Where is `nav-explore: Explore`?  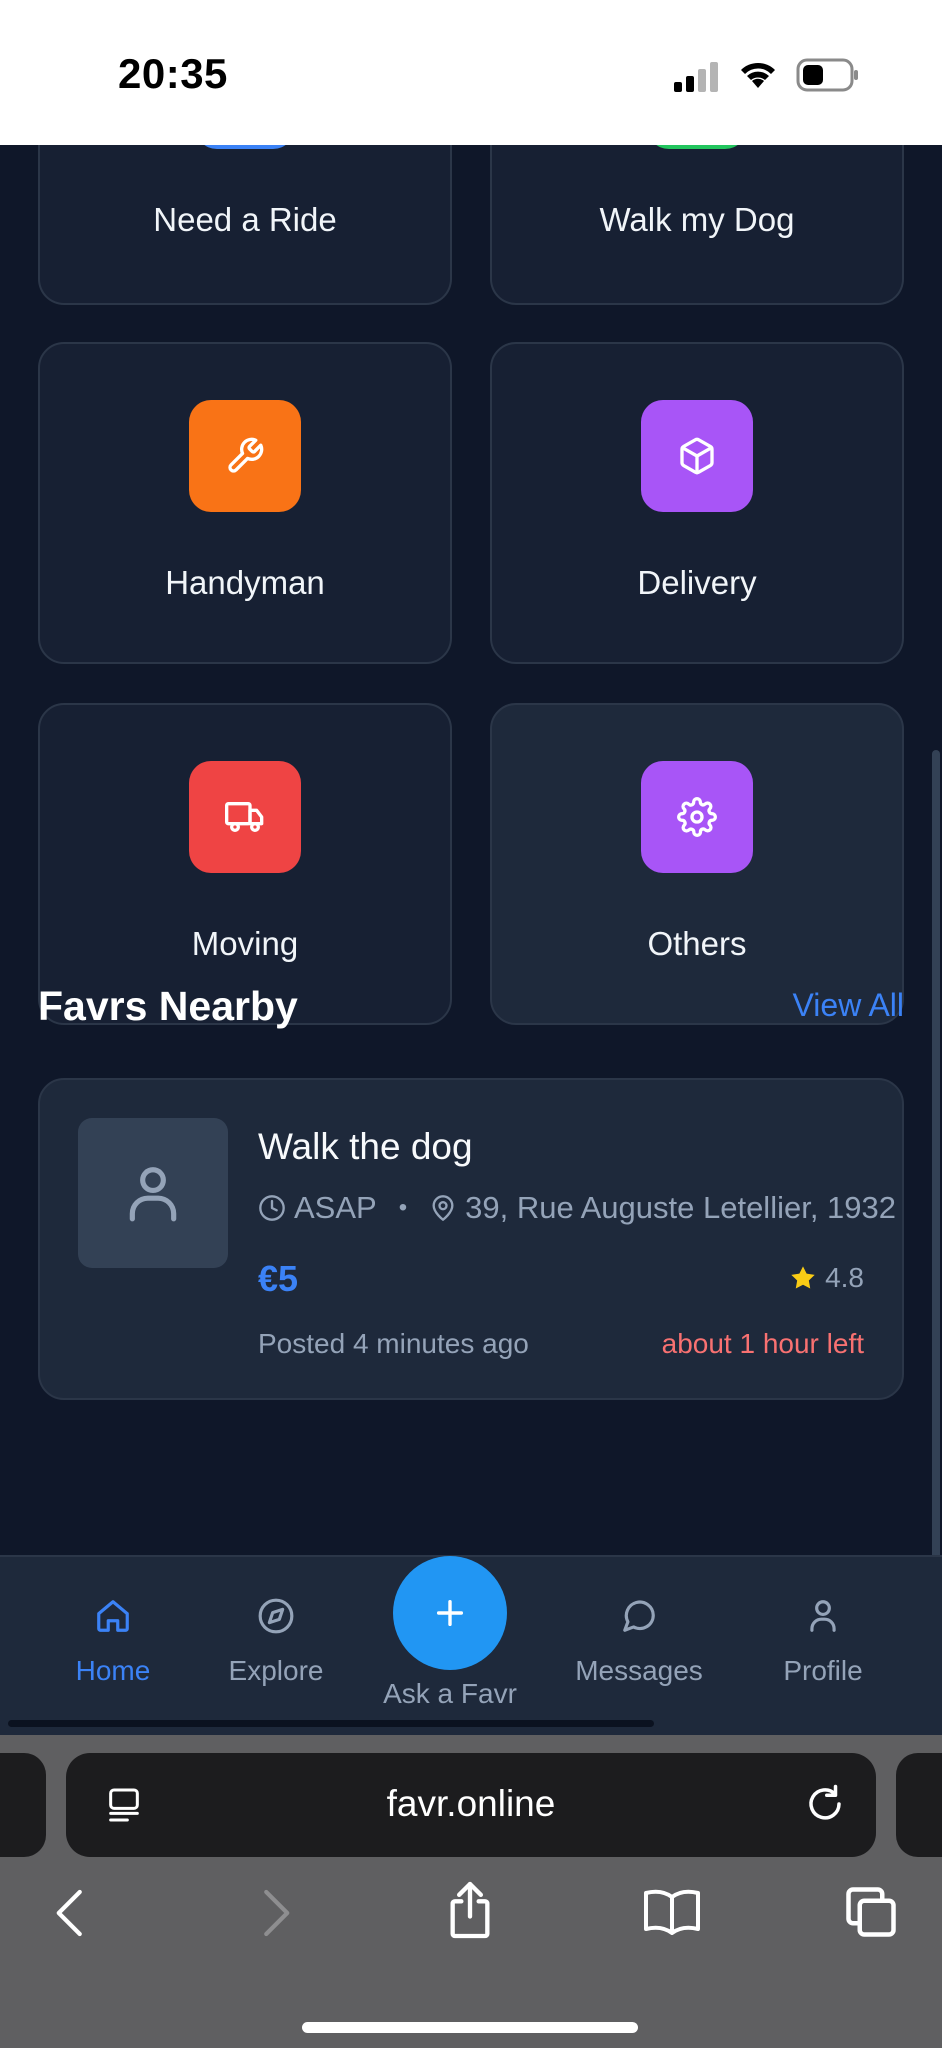
nav-explore: Explore is located at coordinates (276, 1642).